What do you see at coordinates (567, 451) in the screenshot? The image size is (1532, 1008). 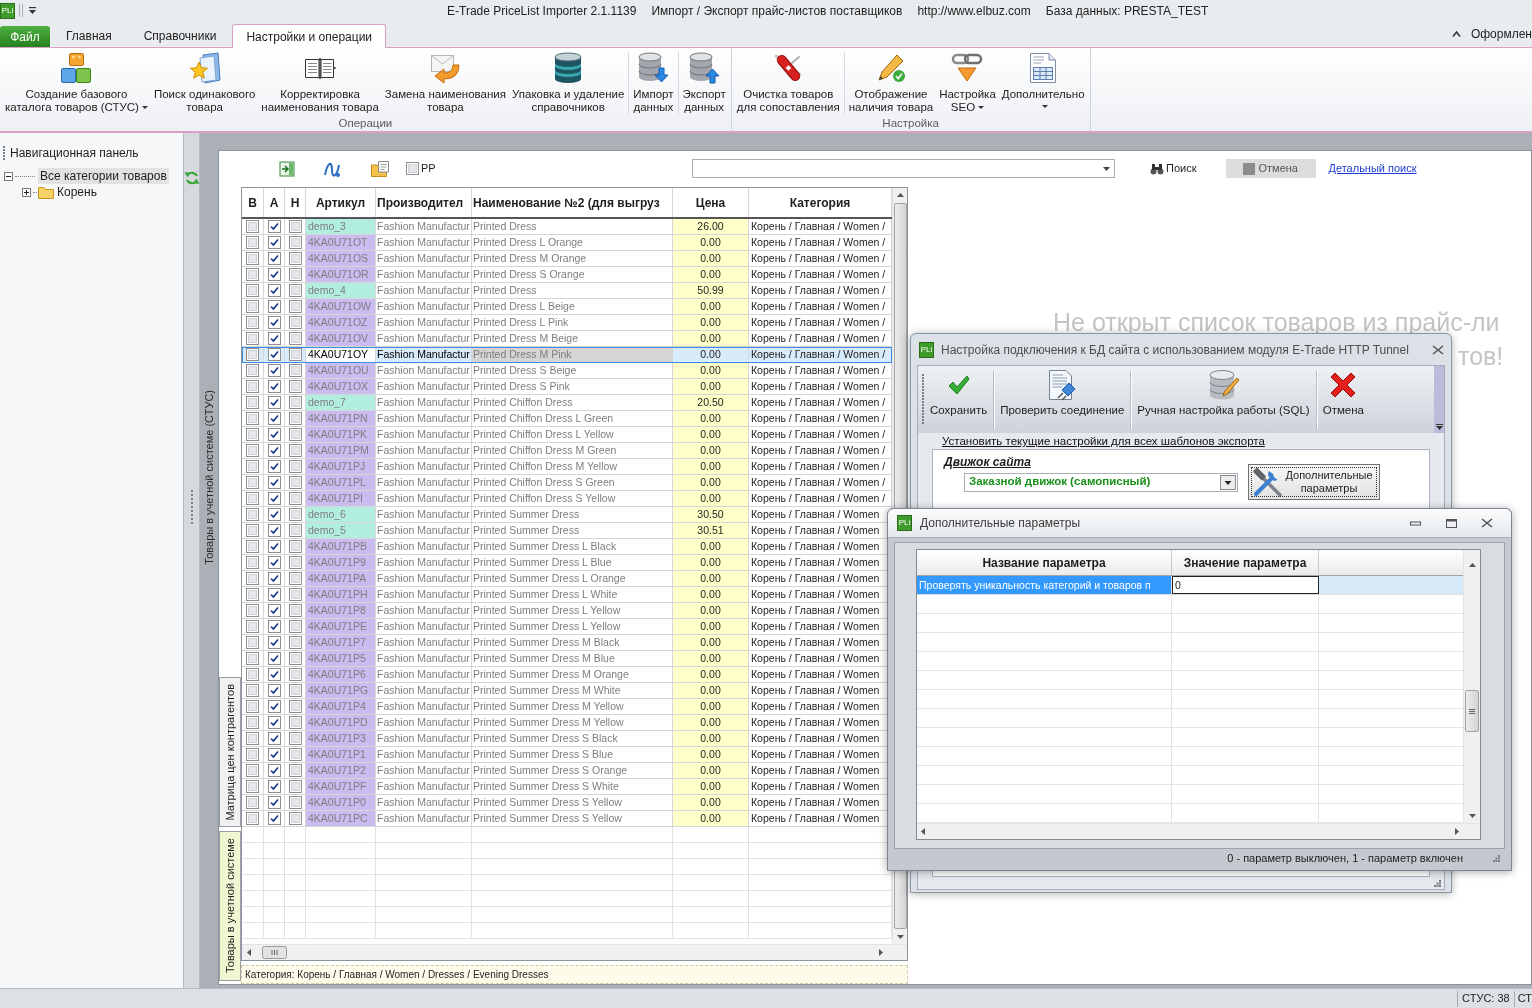 I see `table-row: 4KA0U71PM Fashion Manufactur Printed Chiffon Dress M Green 0.00 Корень / Главная / Women /` at bounding box center [567, 451].